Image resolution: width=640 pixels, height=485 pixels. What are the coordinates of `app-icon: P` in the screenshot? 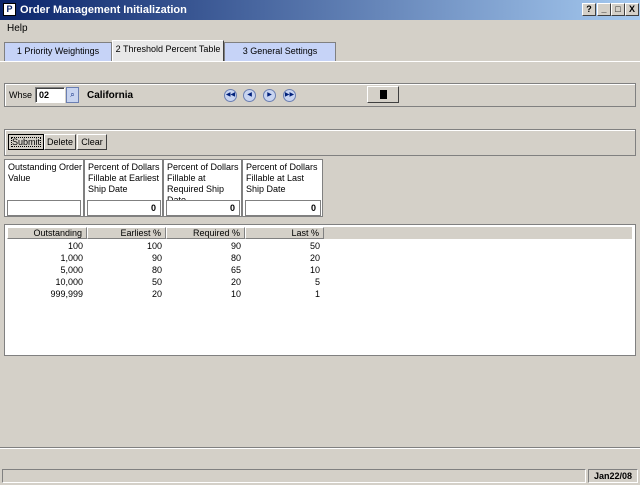 It's located at (9, 9).